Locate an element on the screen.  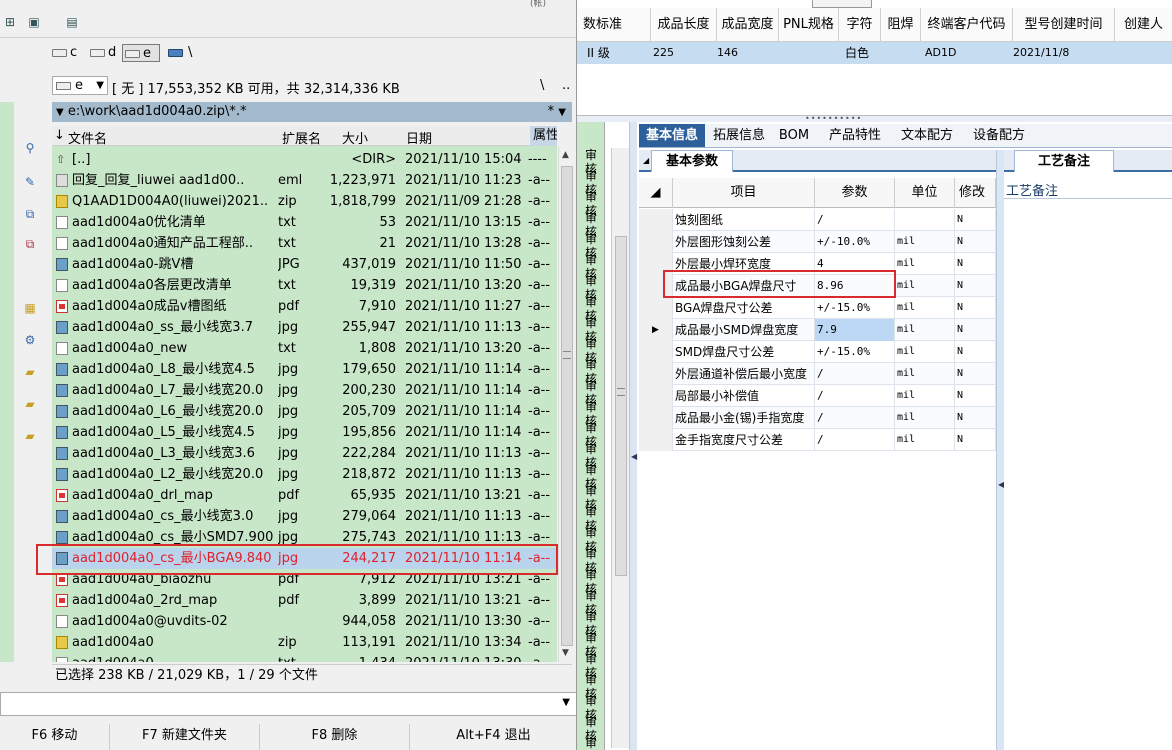
drive-e-button: e is located at coordinates (141, 53).